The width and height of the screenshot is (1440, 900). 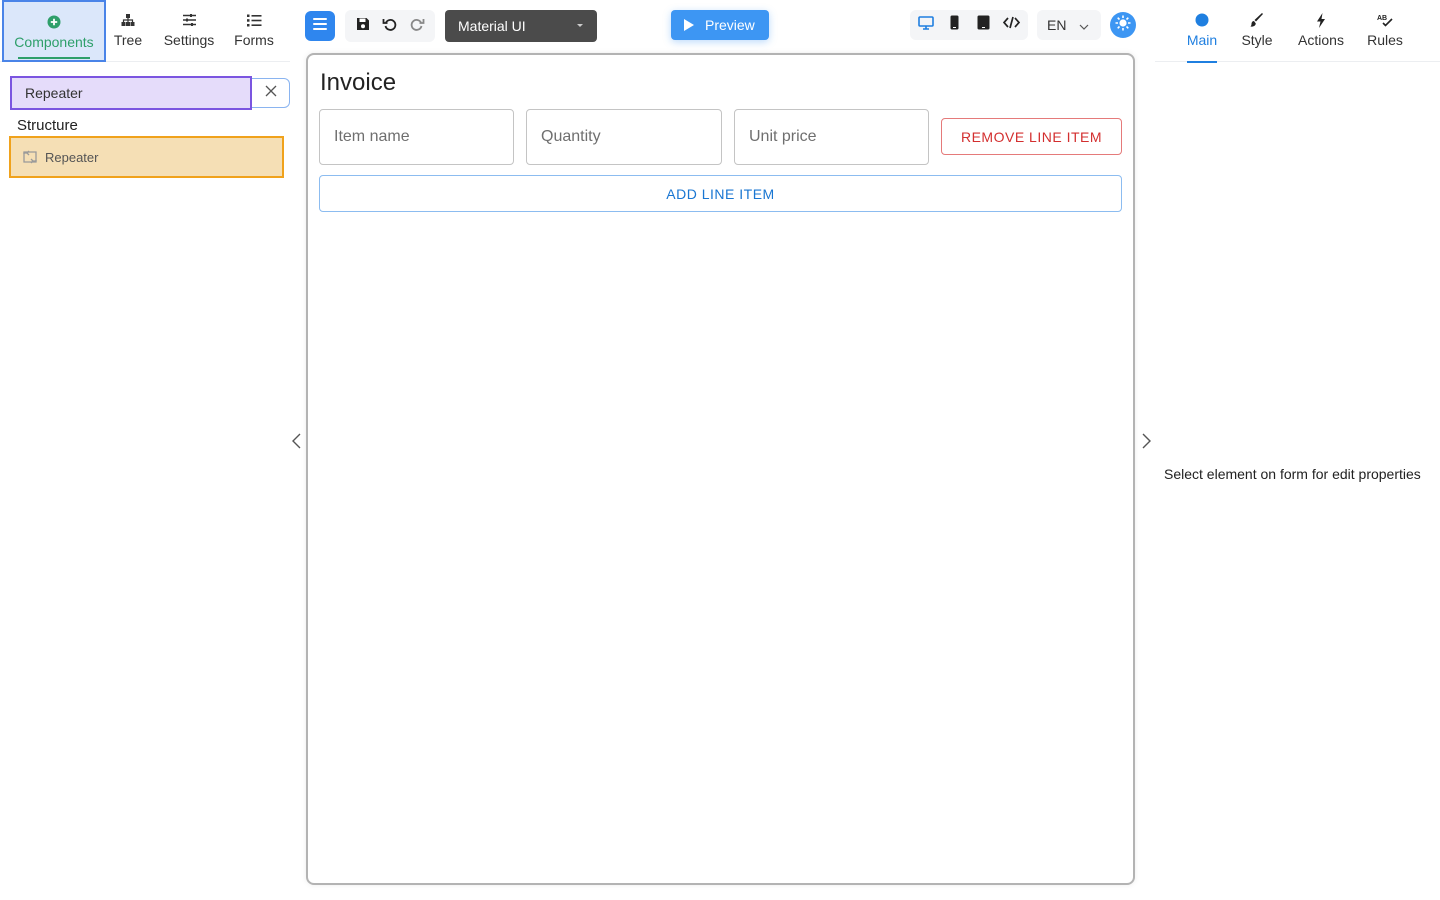 I want to click on chevron-left-icon, so click(x=296, y=443).